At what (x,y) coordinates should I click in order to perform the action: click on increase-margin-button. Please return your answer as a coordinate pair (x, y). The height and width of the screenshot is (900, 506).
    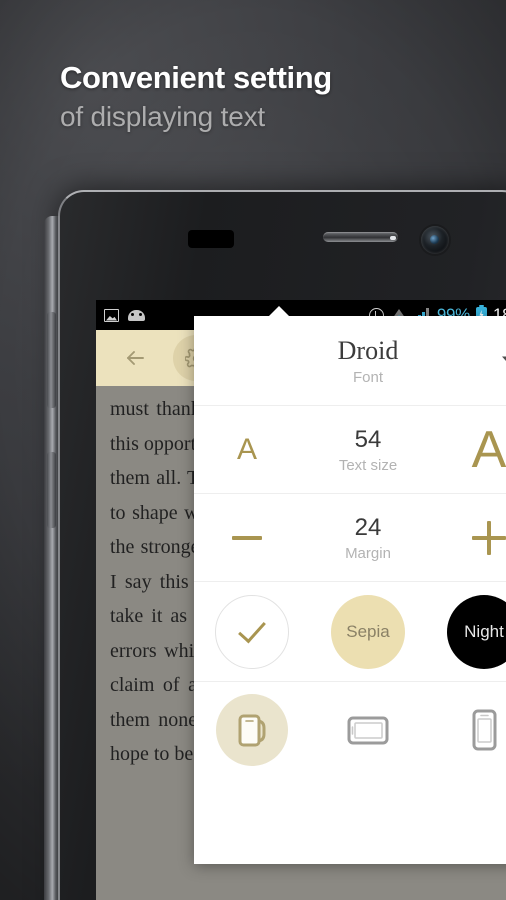
    Looking at the image, I should click on (482, 538).